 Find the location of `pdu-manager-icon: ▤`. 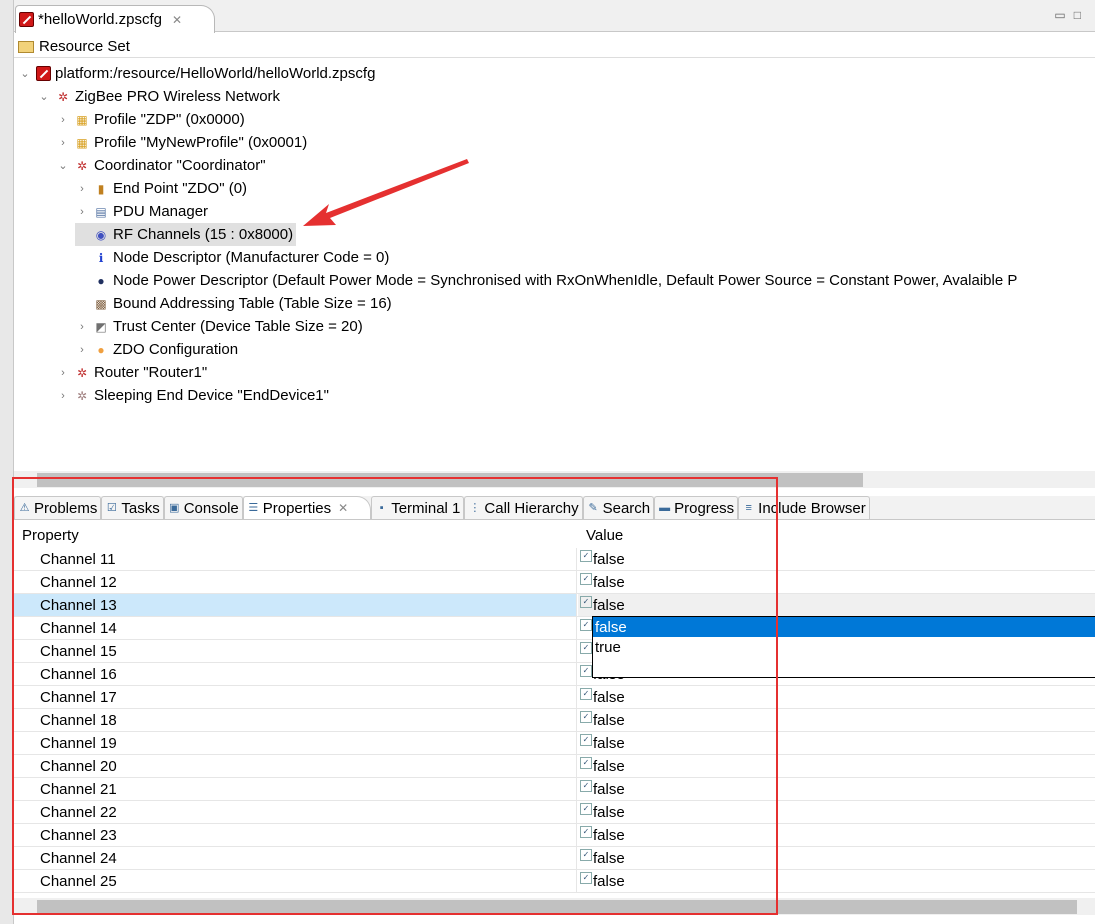

pdu-manager-icon: ▤ is located at coordinates (101, 211).